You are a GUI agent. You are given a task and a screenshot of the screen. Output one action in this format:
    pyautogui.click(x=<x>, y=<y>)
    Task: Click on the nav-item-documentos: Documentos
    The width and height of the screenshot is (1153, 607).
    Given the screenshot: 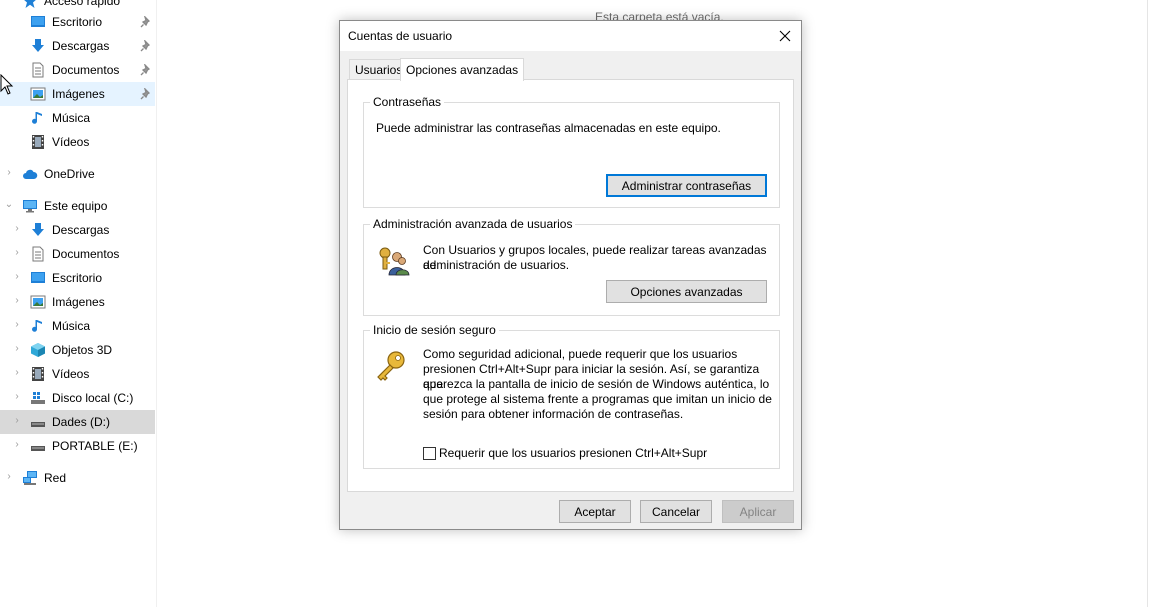 What is the action you would take?
    pyautogui.click(x=77, y=70)
    